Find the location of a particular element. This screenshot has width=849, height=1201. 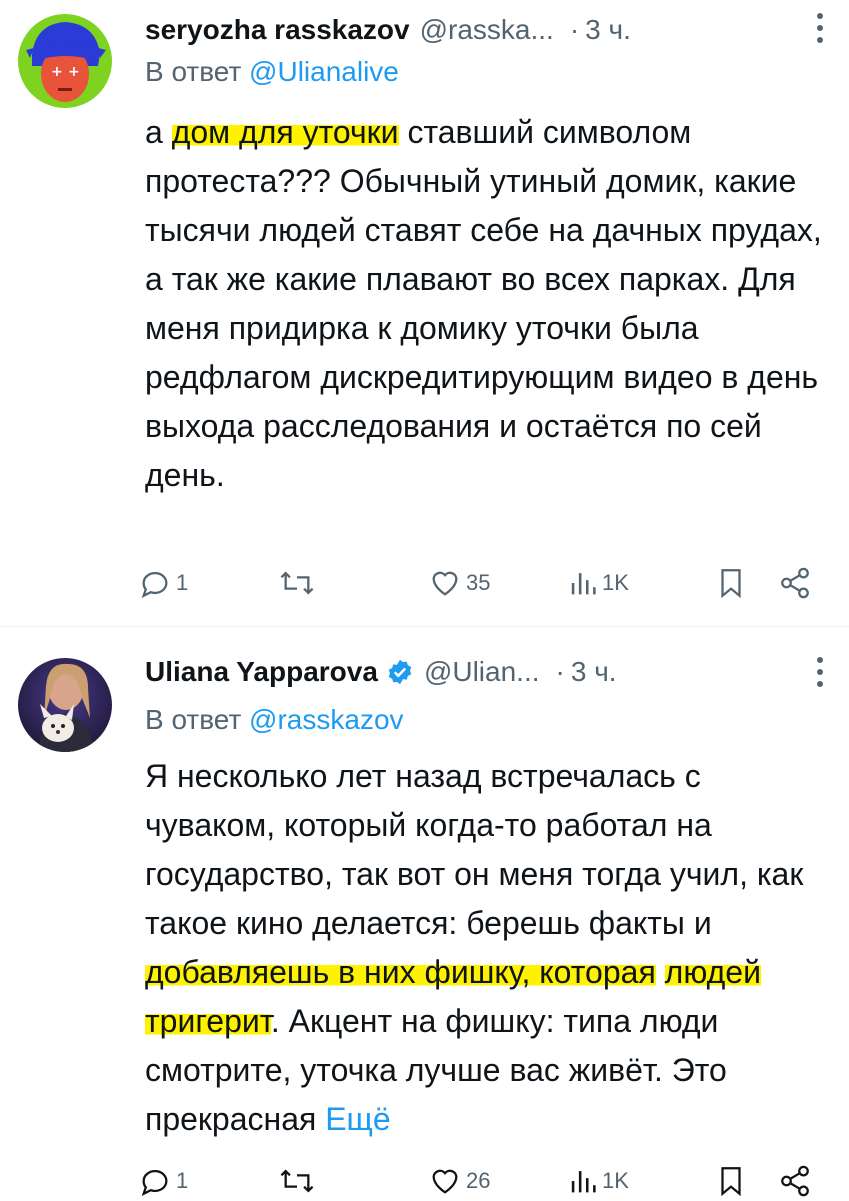

action-bar: 1 35 1K is located at coordinates (483, 583).